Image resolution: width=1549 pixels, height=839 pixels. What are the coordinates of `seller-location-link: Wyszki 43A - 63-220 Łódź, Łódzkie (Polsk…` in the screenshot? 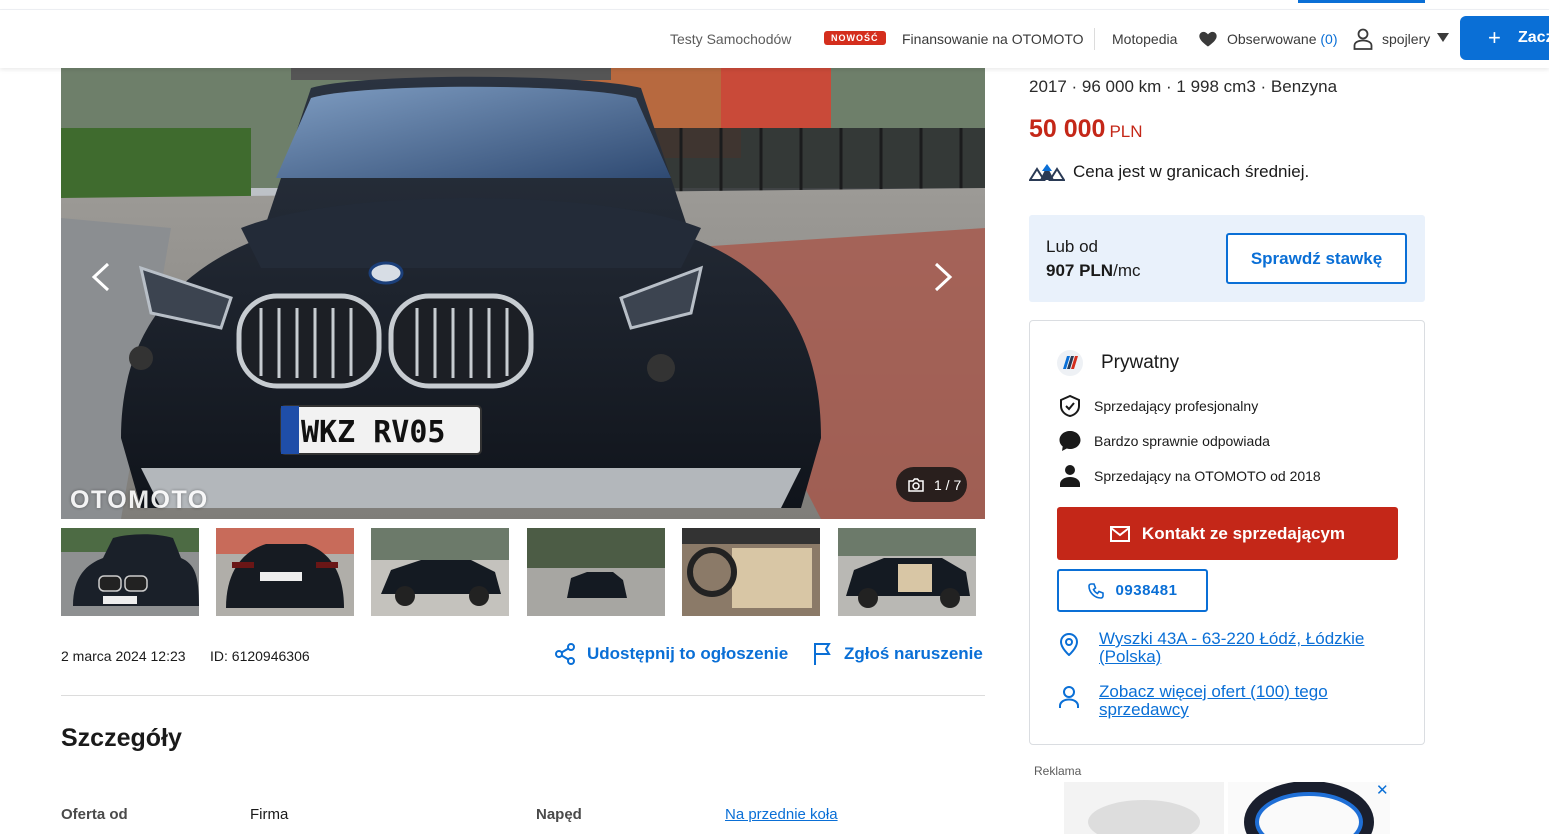 It's located at (1244, 648).